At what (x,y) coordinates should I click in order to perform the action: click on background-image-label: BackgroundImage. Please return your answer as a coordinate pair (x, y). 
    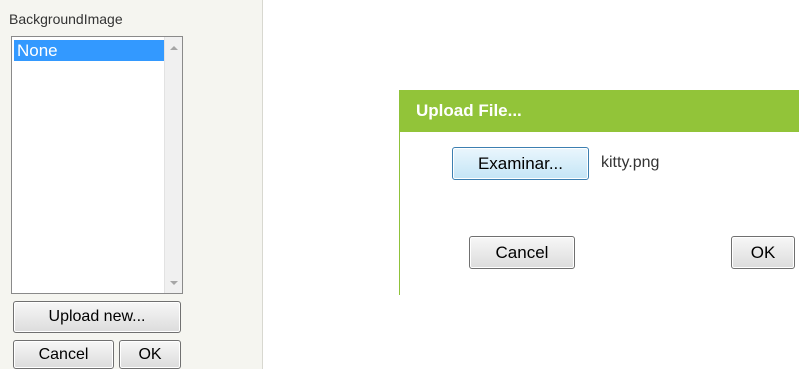
    Looking at the image, I should click on (66, 19).